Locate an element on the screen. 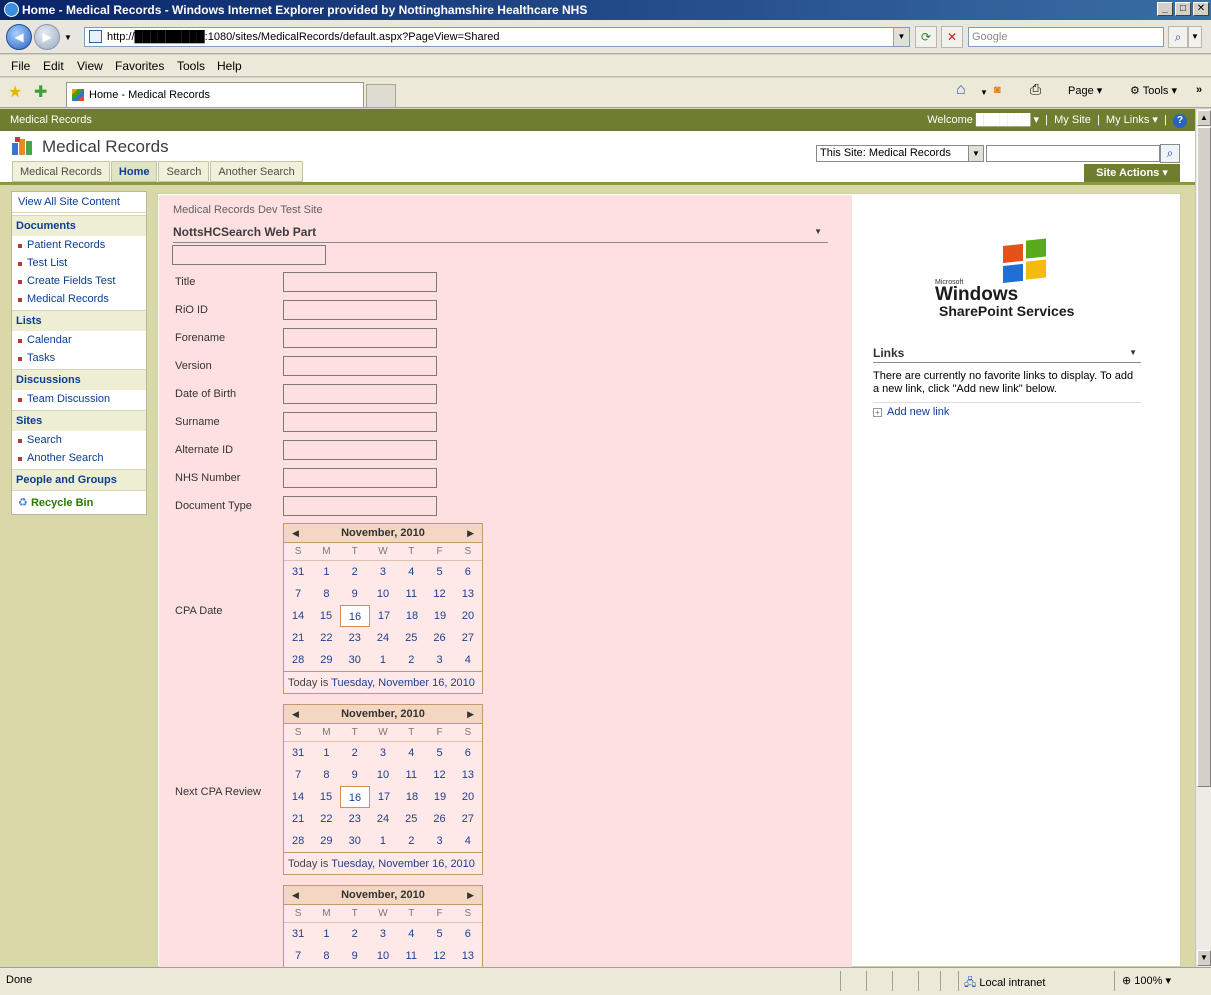 This screenshot has height=995, width=1211. zoom-level: ⊕ 100% ▾ is located at coordinates (1146, 980).